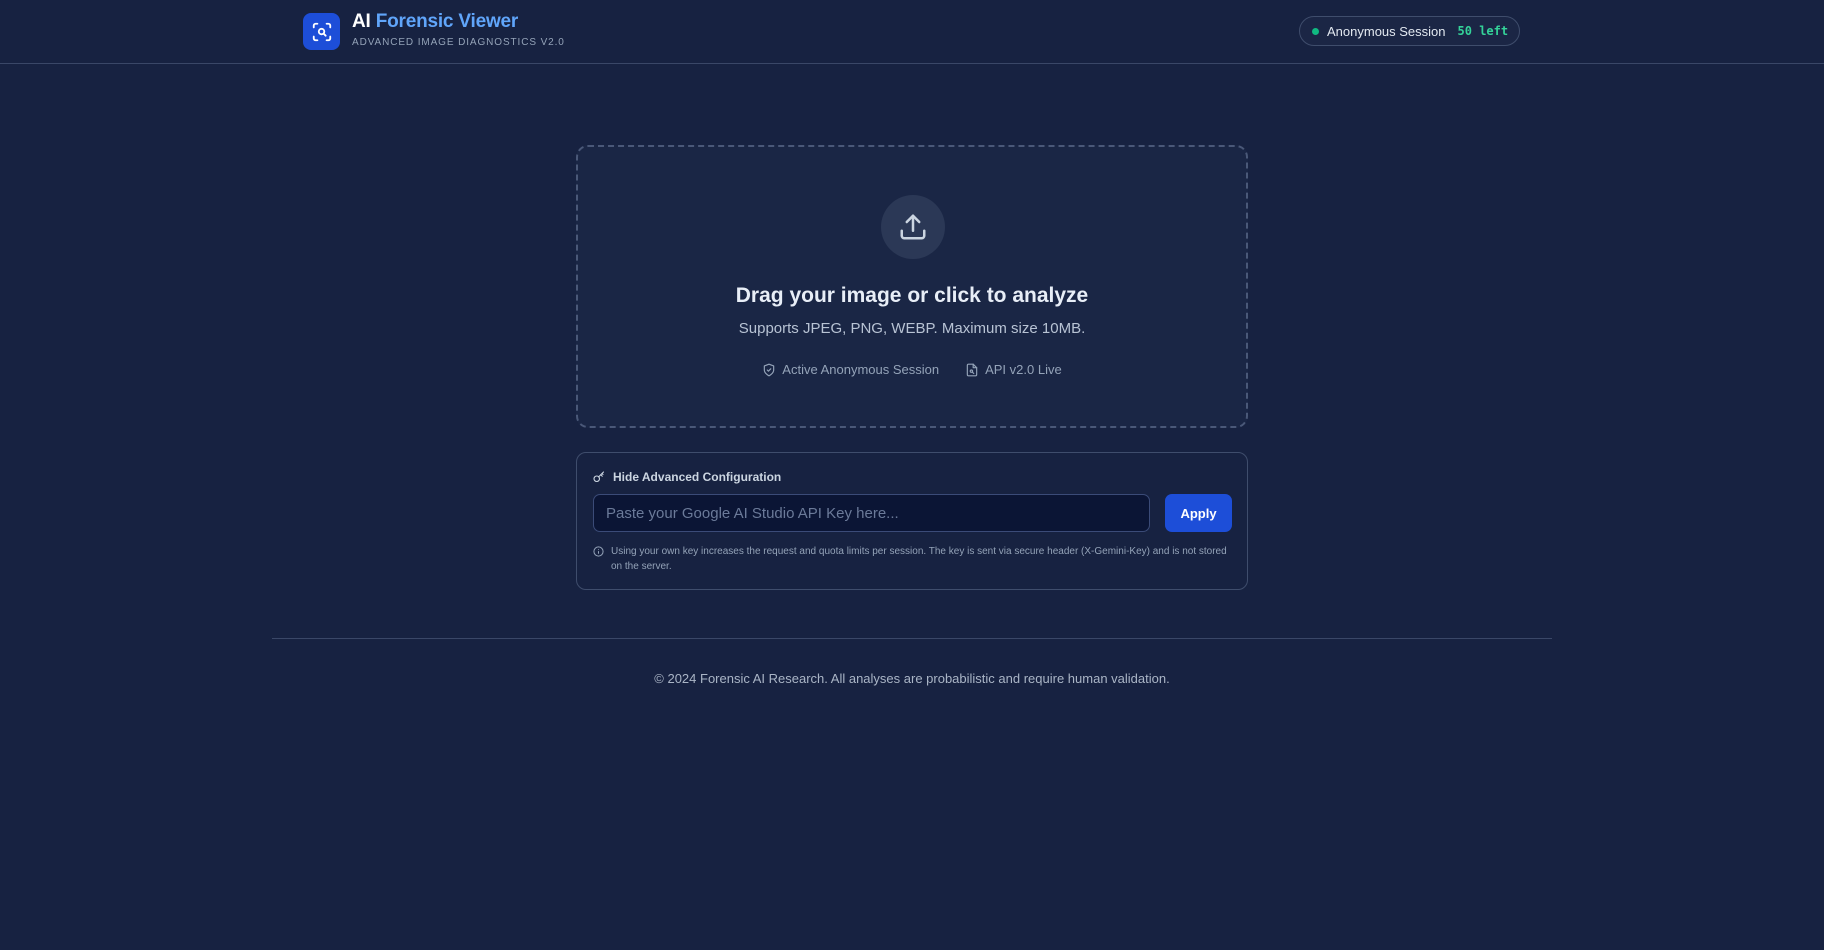 The width and height of the screenshot is (1824, 950). What do you see at coordinates (769, 369) in the screenshot?
I see `shield-check-icon` at bounding box center [769, 369].